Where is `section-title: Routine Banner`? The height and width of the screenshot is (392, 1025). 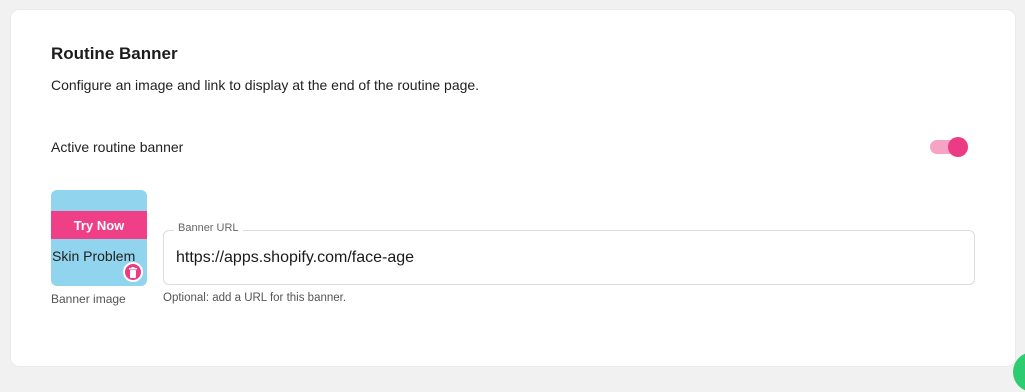 section-title: Routine Banner is located at coordinates (114, 53).